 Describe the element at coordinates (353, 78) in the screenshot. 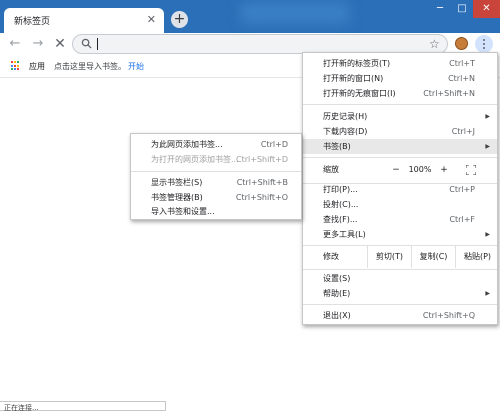

I see `menu-item-label: 打开新的窗口(N)` at that location.